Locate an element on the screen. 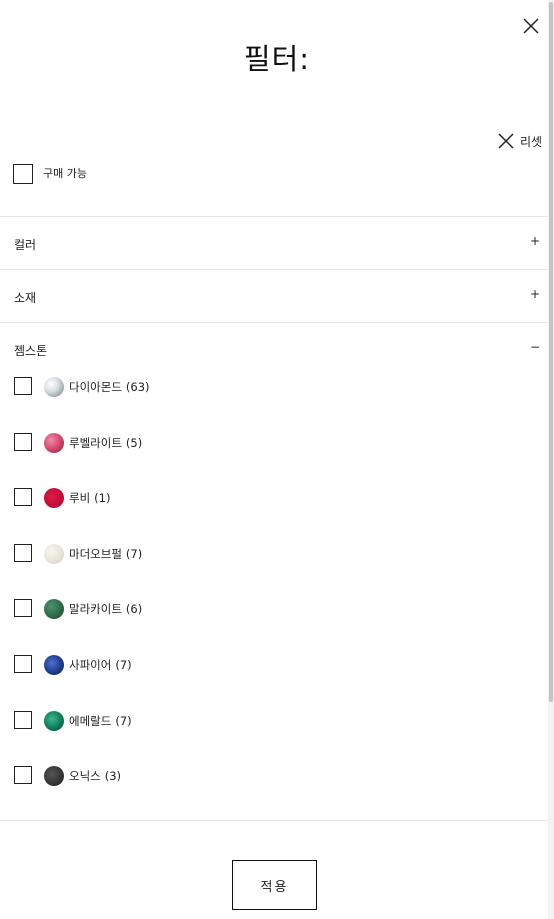 This screenshot has width=554, height=919. gemstone-label: 마더오브펄 (7) is located at coordinates (106, 554).